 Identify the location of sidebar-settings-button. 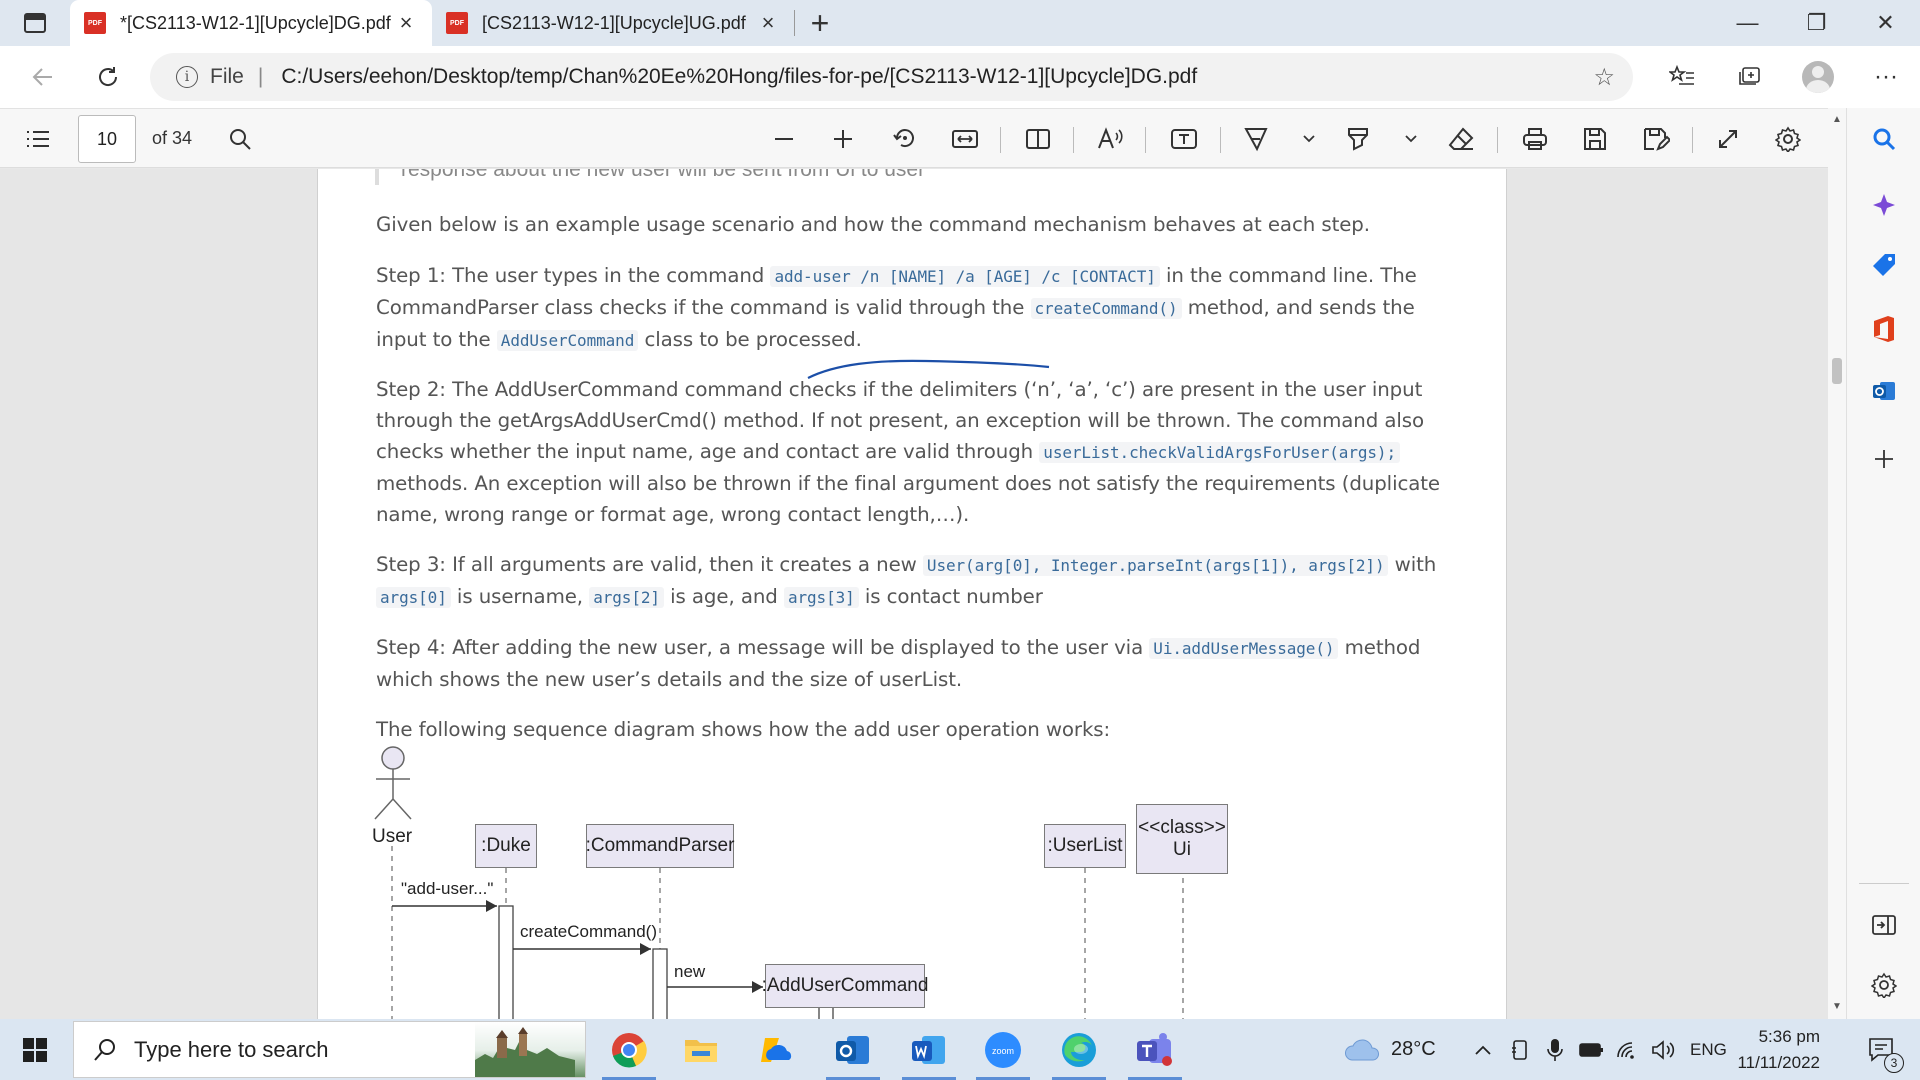
(1883, 985).